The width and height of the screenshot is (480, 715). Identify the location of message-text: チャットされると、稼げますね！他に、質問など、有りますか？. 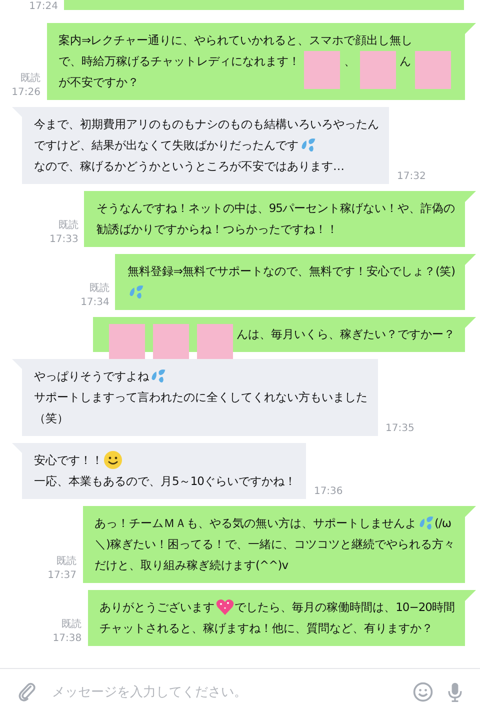
(267, 628).